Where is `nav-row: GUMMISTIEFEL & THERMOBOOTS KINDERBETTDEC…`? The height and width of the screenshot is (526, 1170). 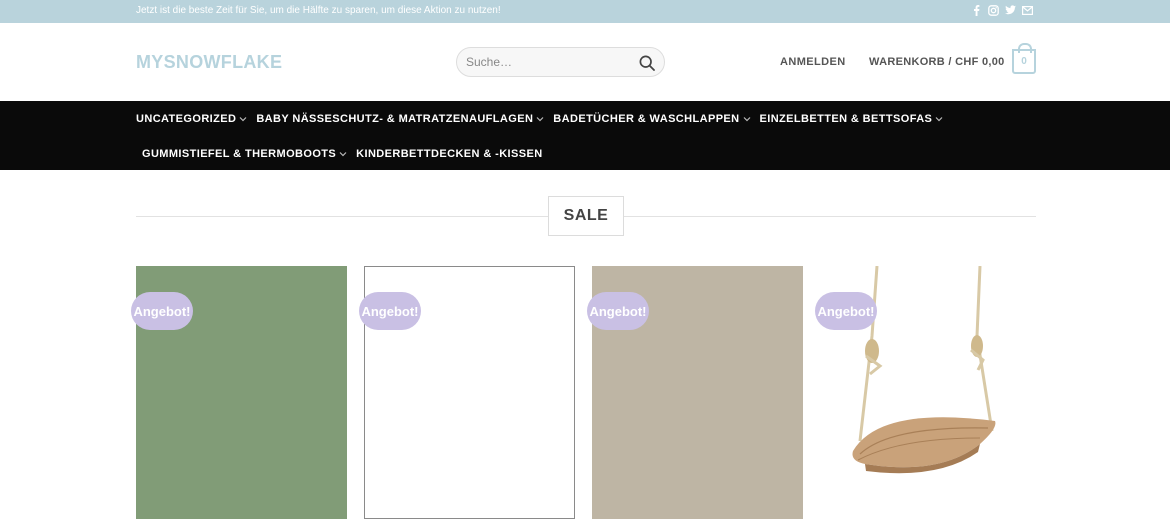 nav-row: GUMMISTIEFEL & THERMOBOOTS KINDERBETTDEC… is located at coordinates (347, 154).